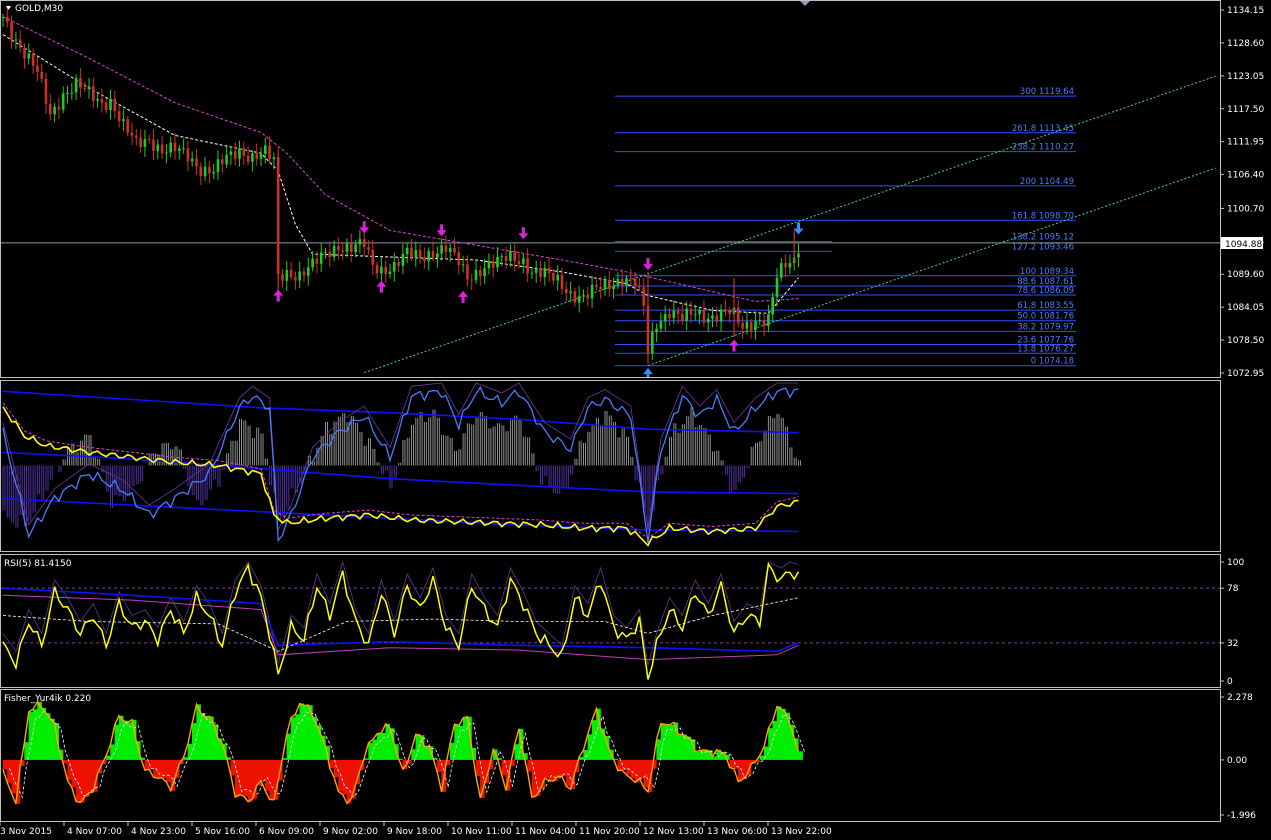 This screenshot has height=840, width=1271. Describe the element at coordinates (1045, 317) in the screenshot. I see `fib-level-label: 50.0 1081.76` at that location.